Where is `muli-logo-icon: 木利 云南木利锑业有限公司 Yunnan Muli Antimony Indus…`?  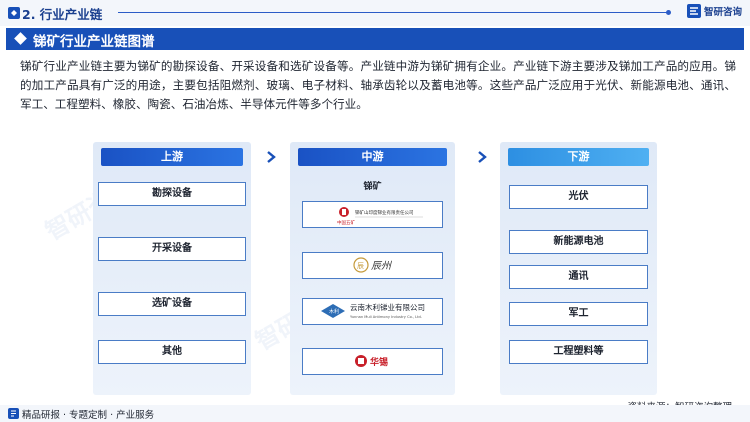
muli-logo-icon: 木利 云南木利锑业有限公司 Yunnan Muli Antimony Indus… is located at coordinates (373, 310).